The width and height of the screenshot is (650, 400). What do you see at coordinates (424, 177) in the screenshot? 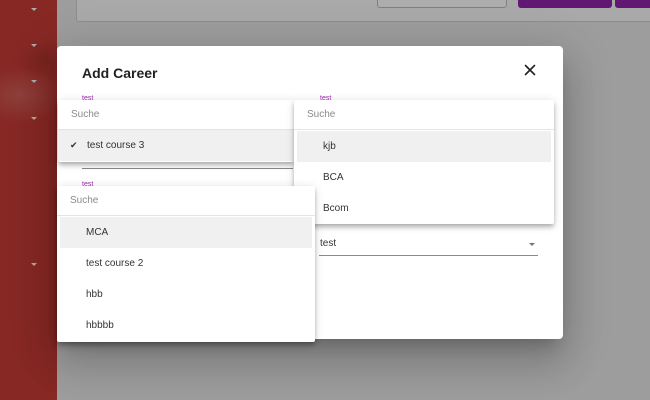
I see `list-item: BCA` at bounding box center [424, 177].